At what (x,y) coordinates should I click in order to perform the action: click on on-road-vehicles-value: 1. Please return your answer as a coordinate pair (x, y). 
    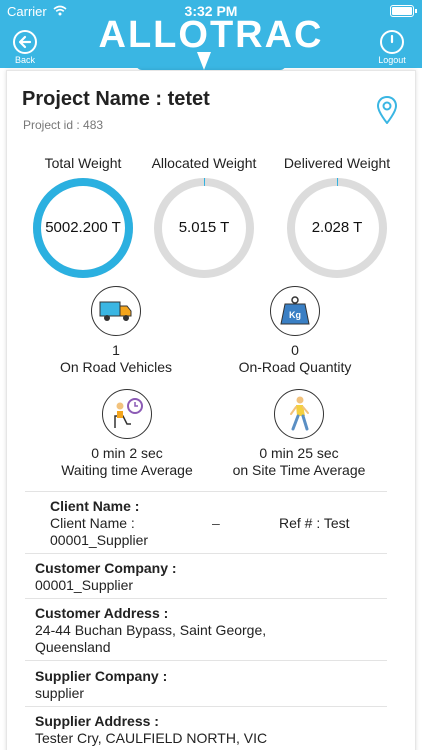
    Looking at the image, I should click on (116, 350).